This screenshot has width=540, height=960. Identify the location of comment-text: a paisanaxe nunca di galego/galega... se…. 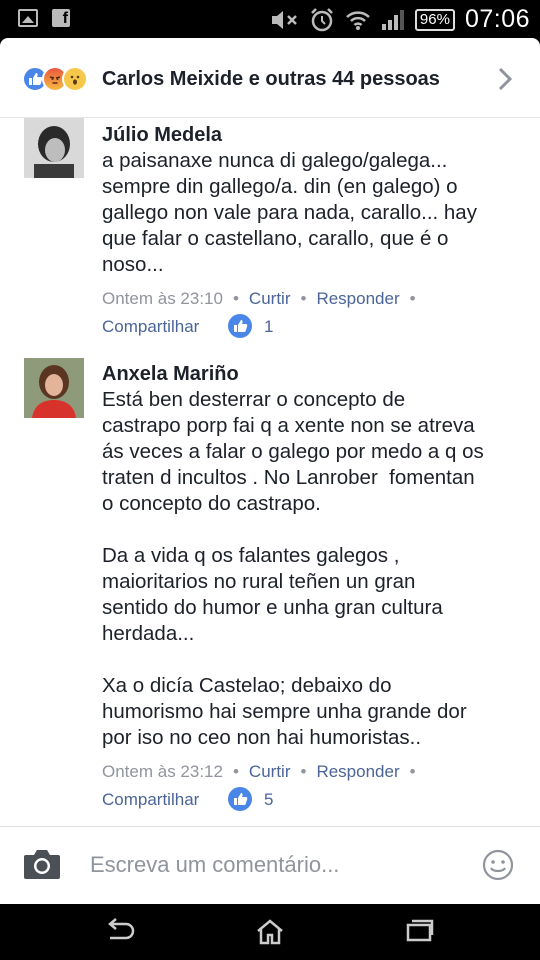
(289, 212).